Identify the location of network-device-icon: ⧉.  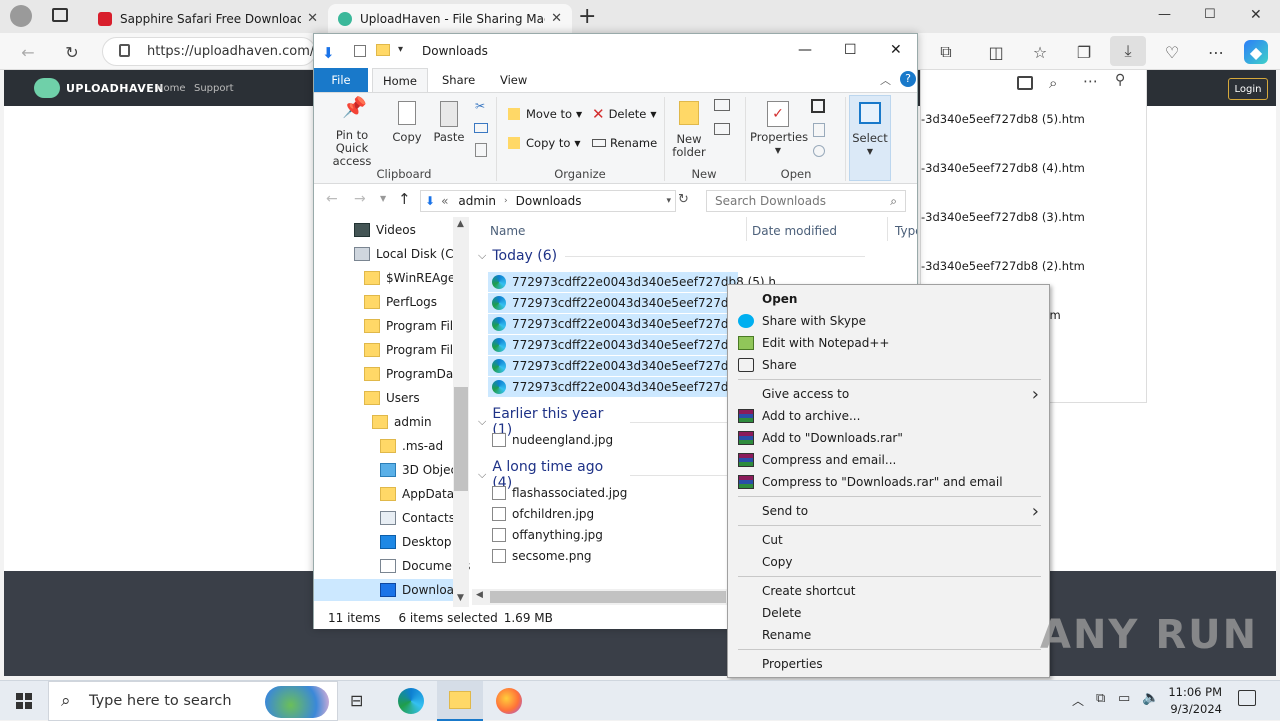
(1100, 698).